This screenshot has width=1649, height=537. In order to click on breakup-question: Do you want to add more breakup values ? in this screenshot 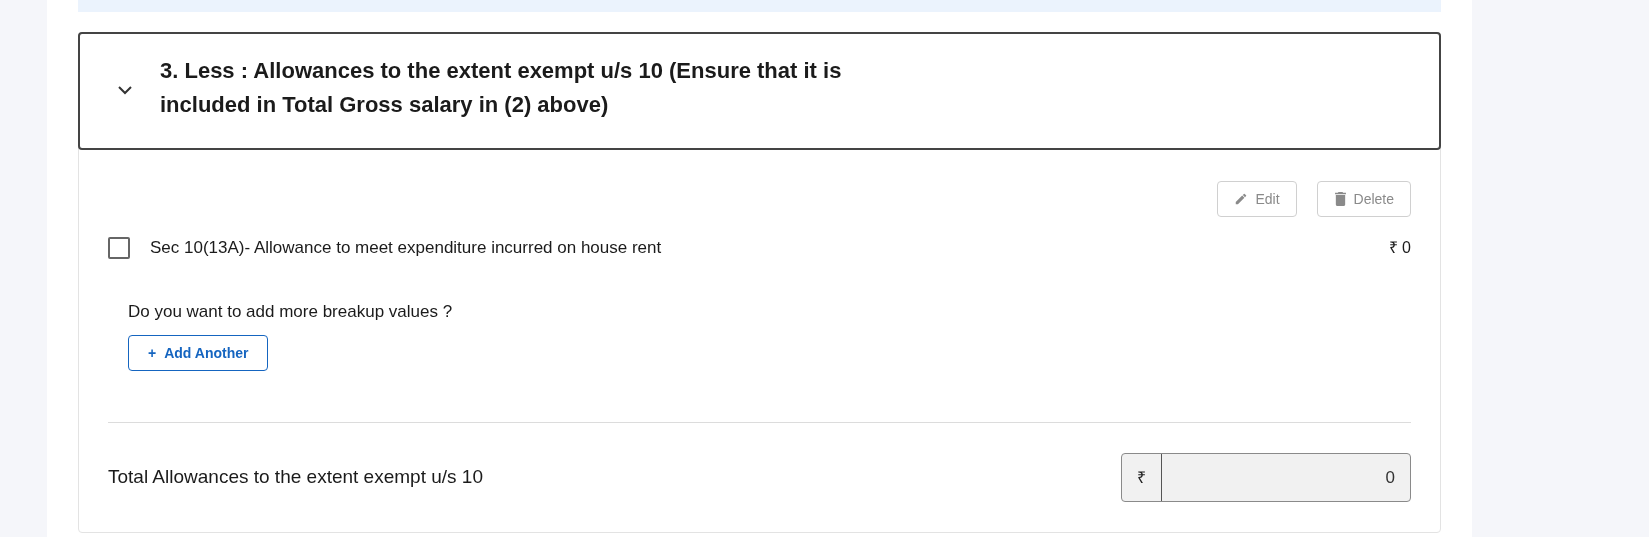, I will do `click(291, 312)`.